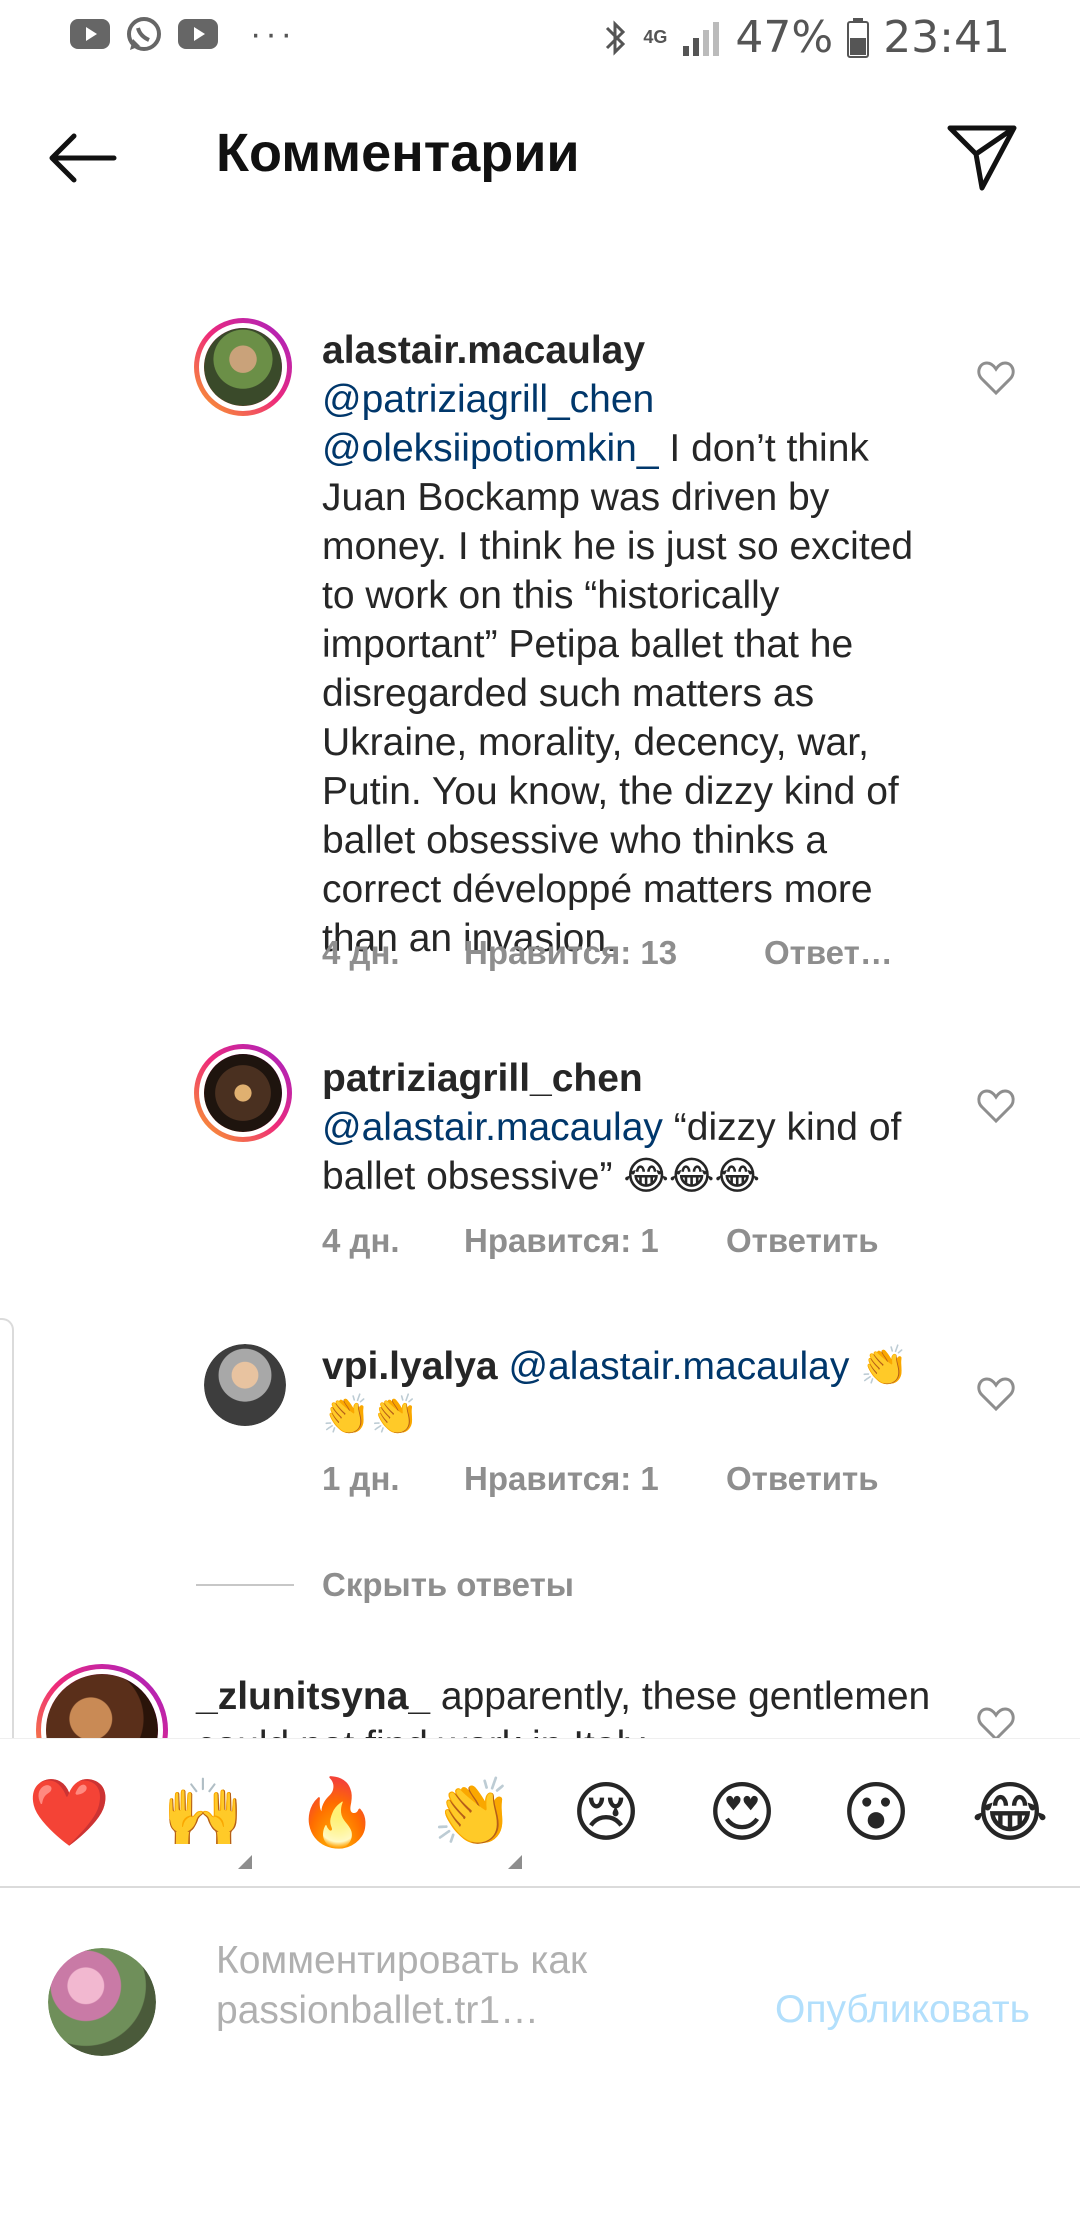 The height and width of the screenshot is (2220, 1080). What do you see at coordinates (102, 2002) in the screenshot?
I see `my-avatar` at bounding box center [102, 2002].